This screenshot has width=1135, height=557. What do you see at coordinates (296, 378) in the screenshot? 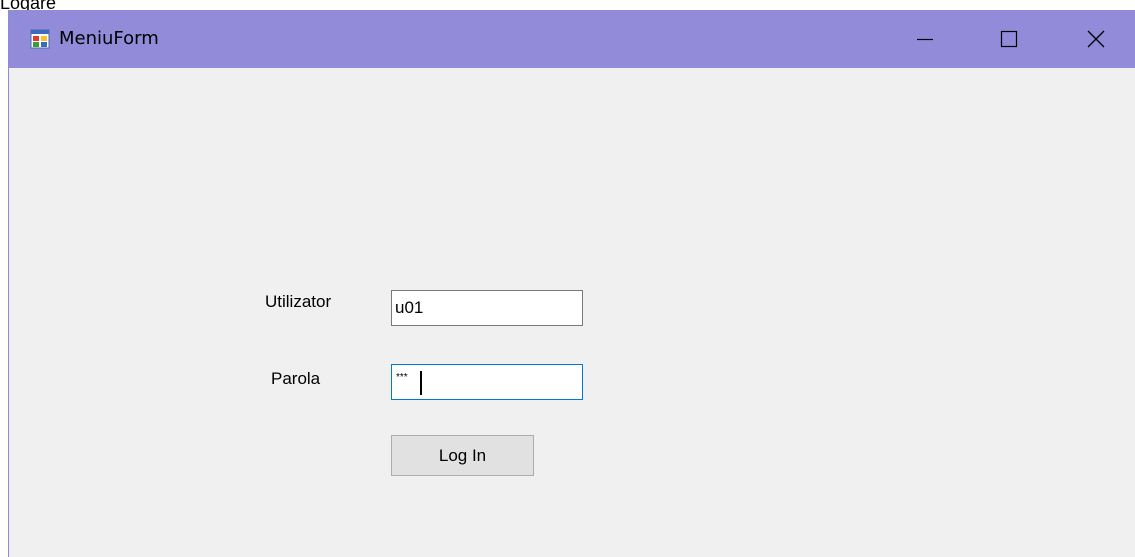
I see `password-label: Parola` at bounding box center [296, 378].